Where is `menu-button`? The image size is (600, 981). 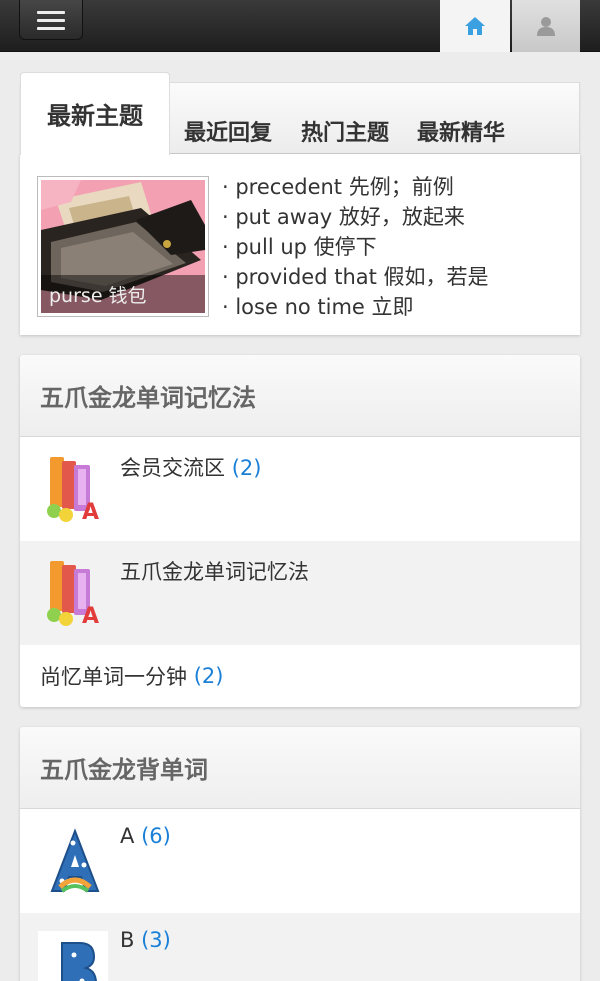 menu-button is located at coordinates (51, 20).